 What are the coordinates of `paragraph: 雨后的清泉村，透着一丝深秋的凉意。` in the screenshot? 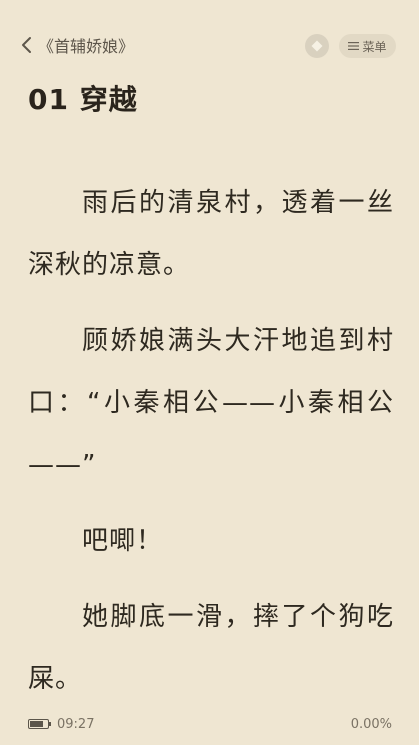 It's located at (211, 234).